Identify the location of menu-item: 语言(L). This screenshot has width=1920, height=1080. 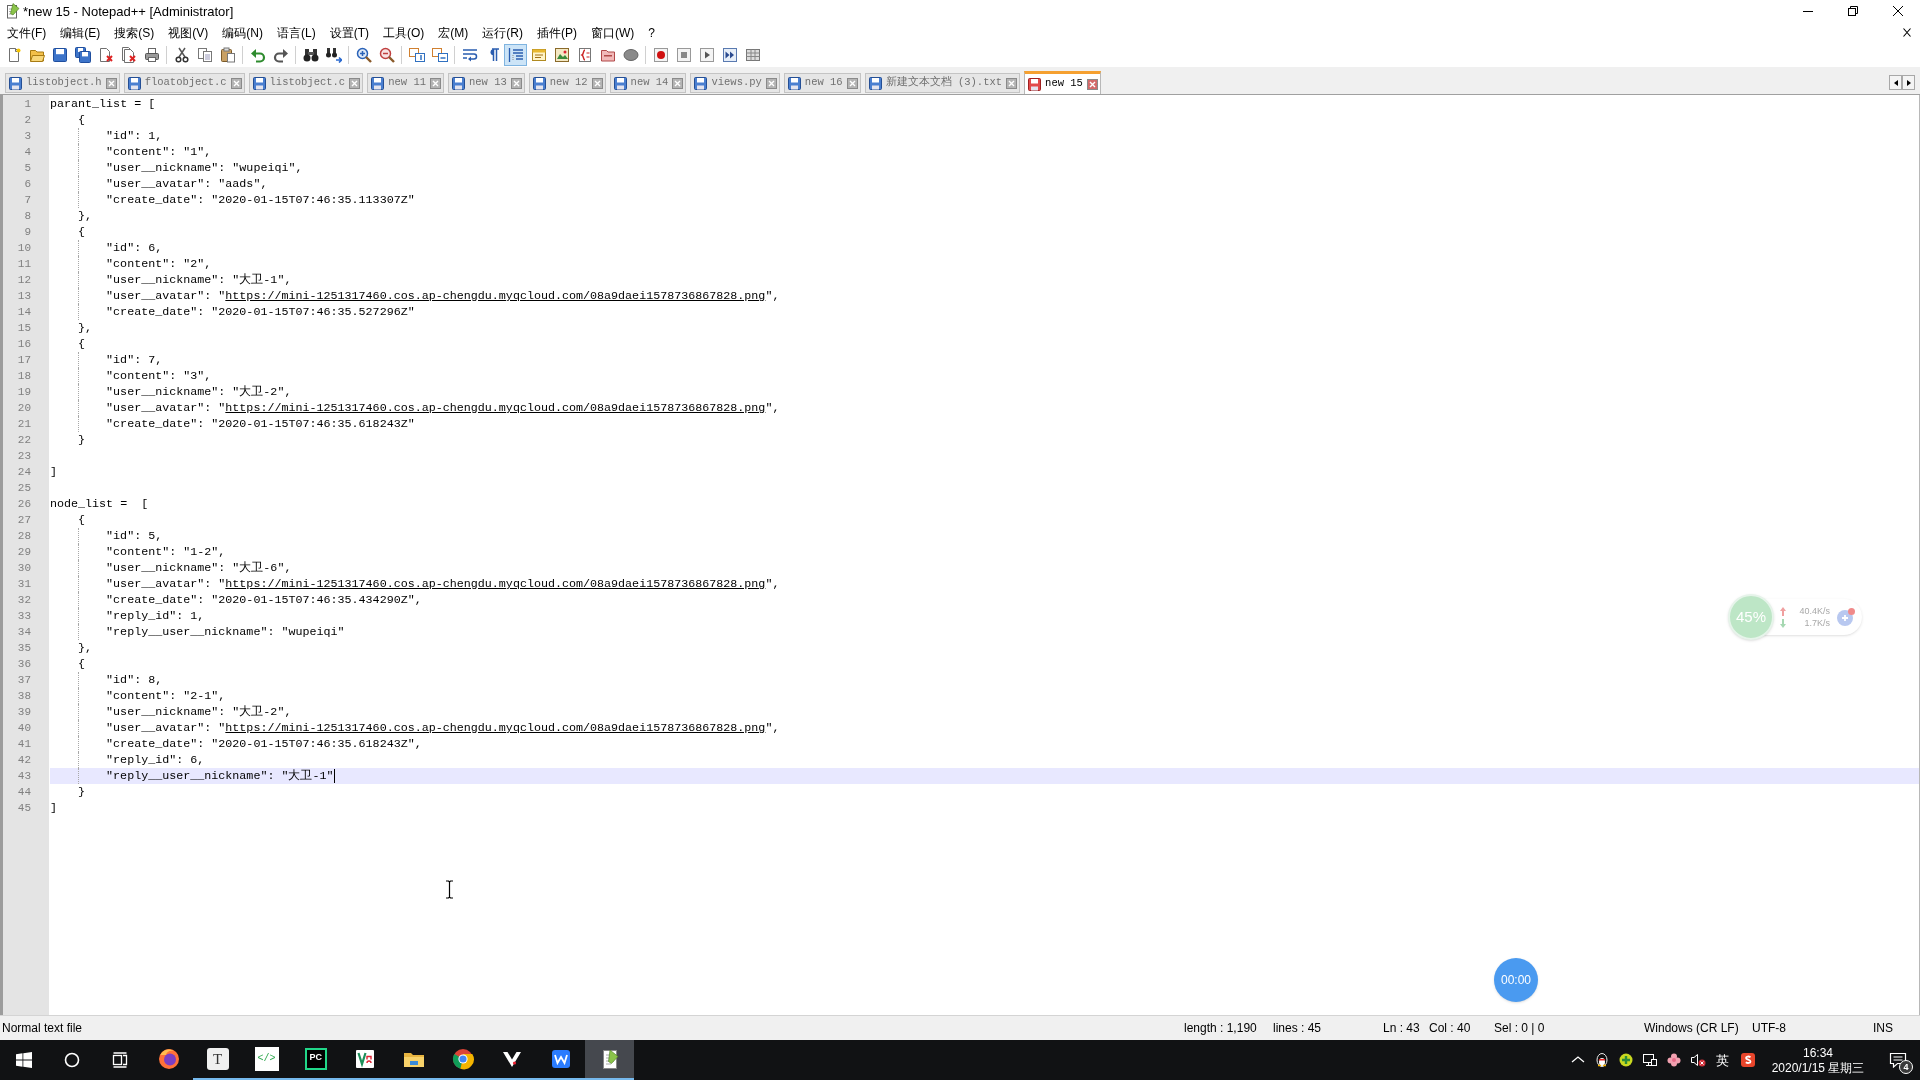
(296, 32).